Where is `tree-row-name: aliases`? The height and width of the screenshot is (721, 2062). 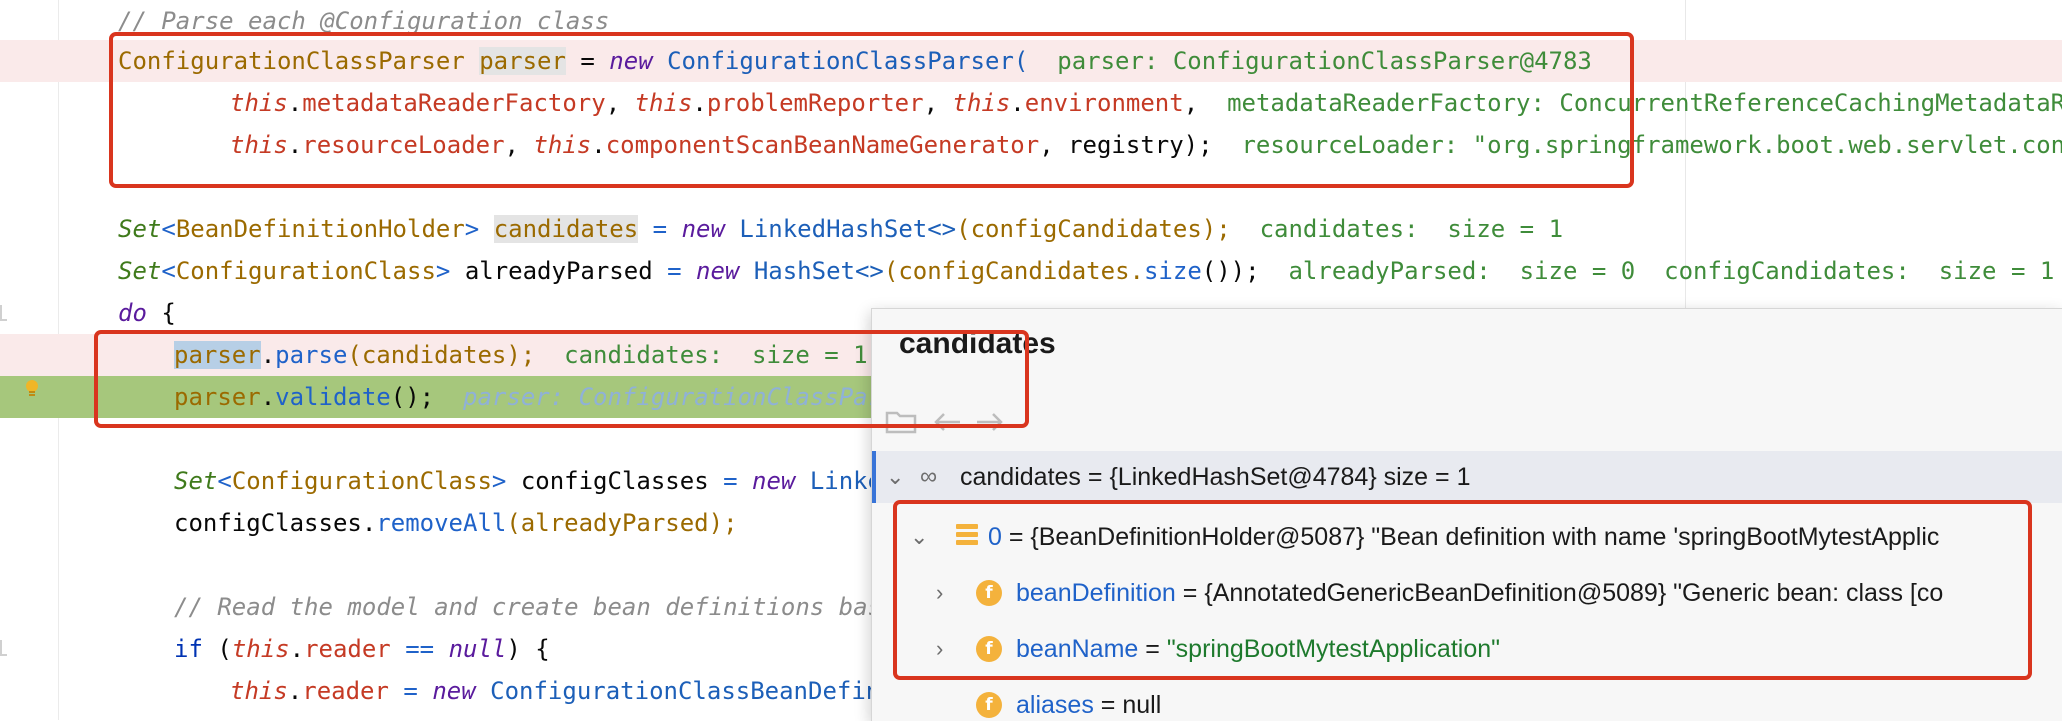
tree-row-name: aliases is located at coordinates (1055, 705).